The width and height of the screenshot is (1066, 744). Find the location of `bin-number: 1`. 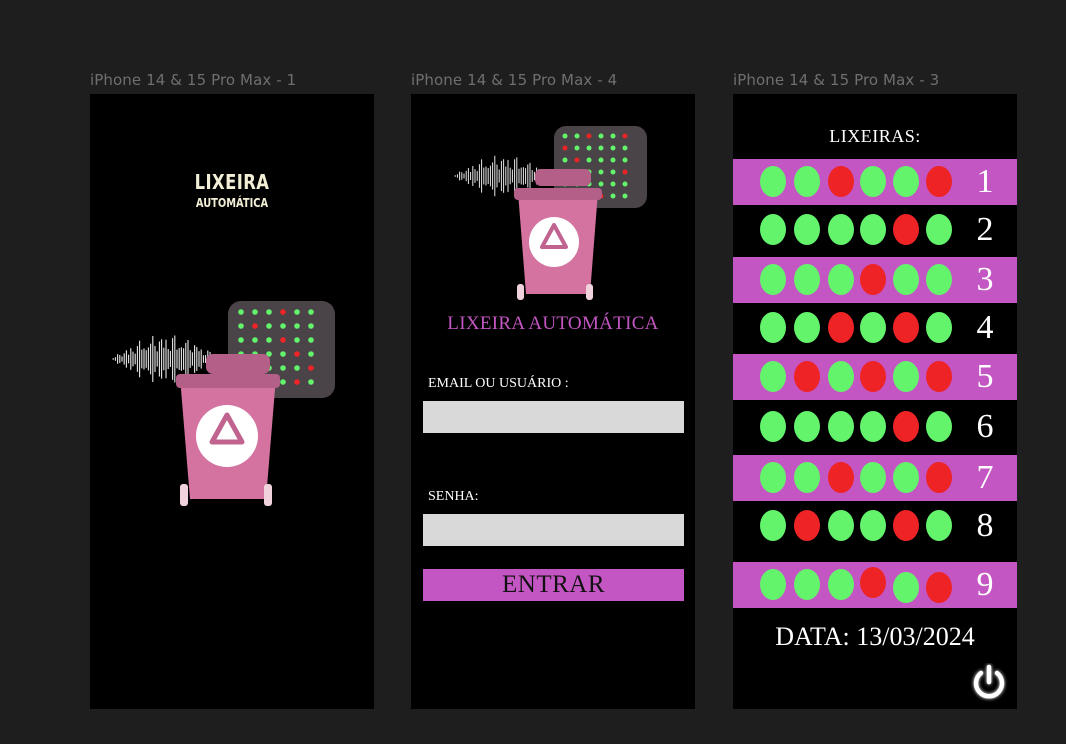

bin-number: 1 is located at coordinates (985, 181).